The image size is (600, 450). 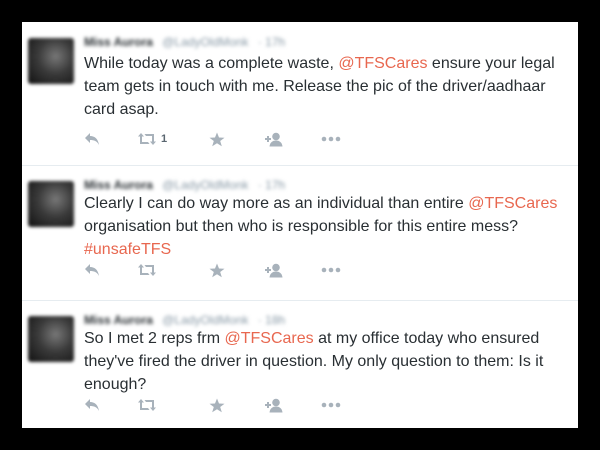 I want to click on timestamp: · 18h, so click(x=271, y=320).